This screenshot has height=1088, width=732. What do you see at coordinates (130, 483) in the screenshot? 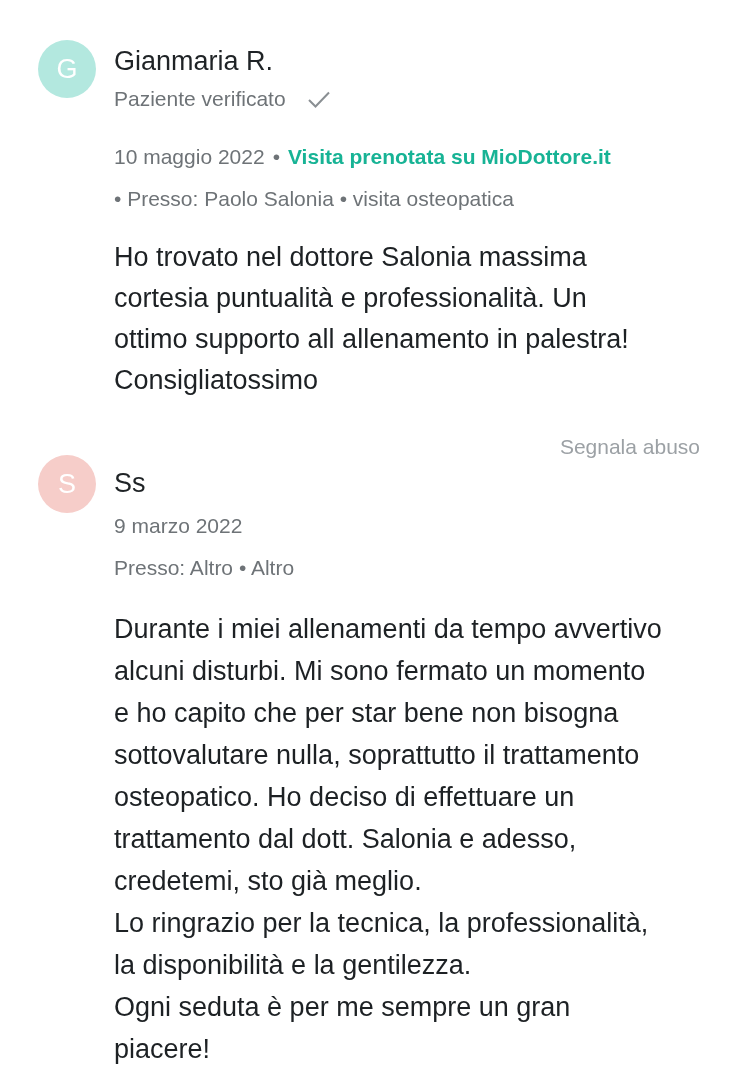
I see `author-name: Ss` at bounding box center [130, 483].